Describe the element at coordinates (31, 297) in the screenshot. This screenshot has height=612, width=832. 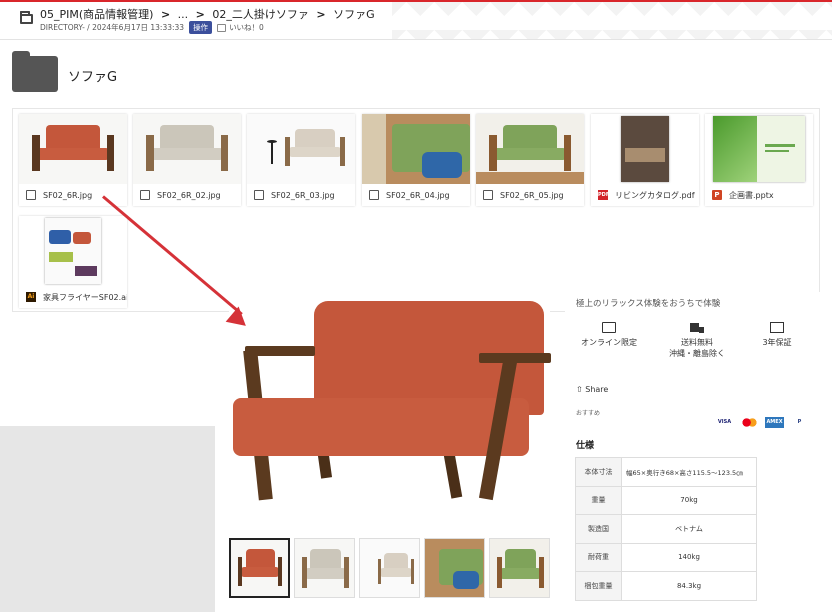
I see `illustrator-file-icon: Ai` at that location.